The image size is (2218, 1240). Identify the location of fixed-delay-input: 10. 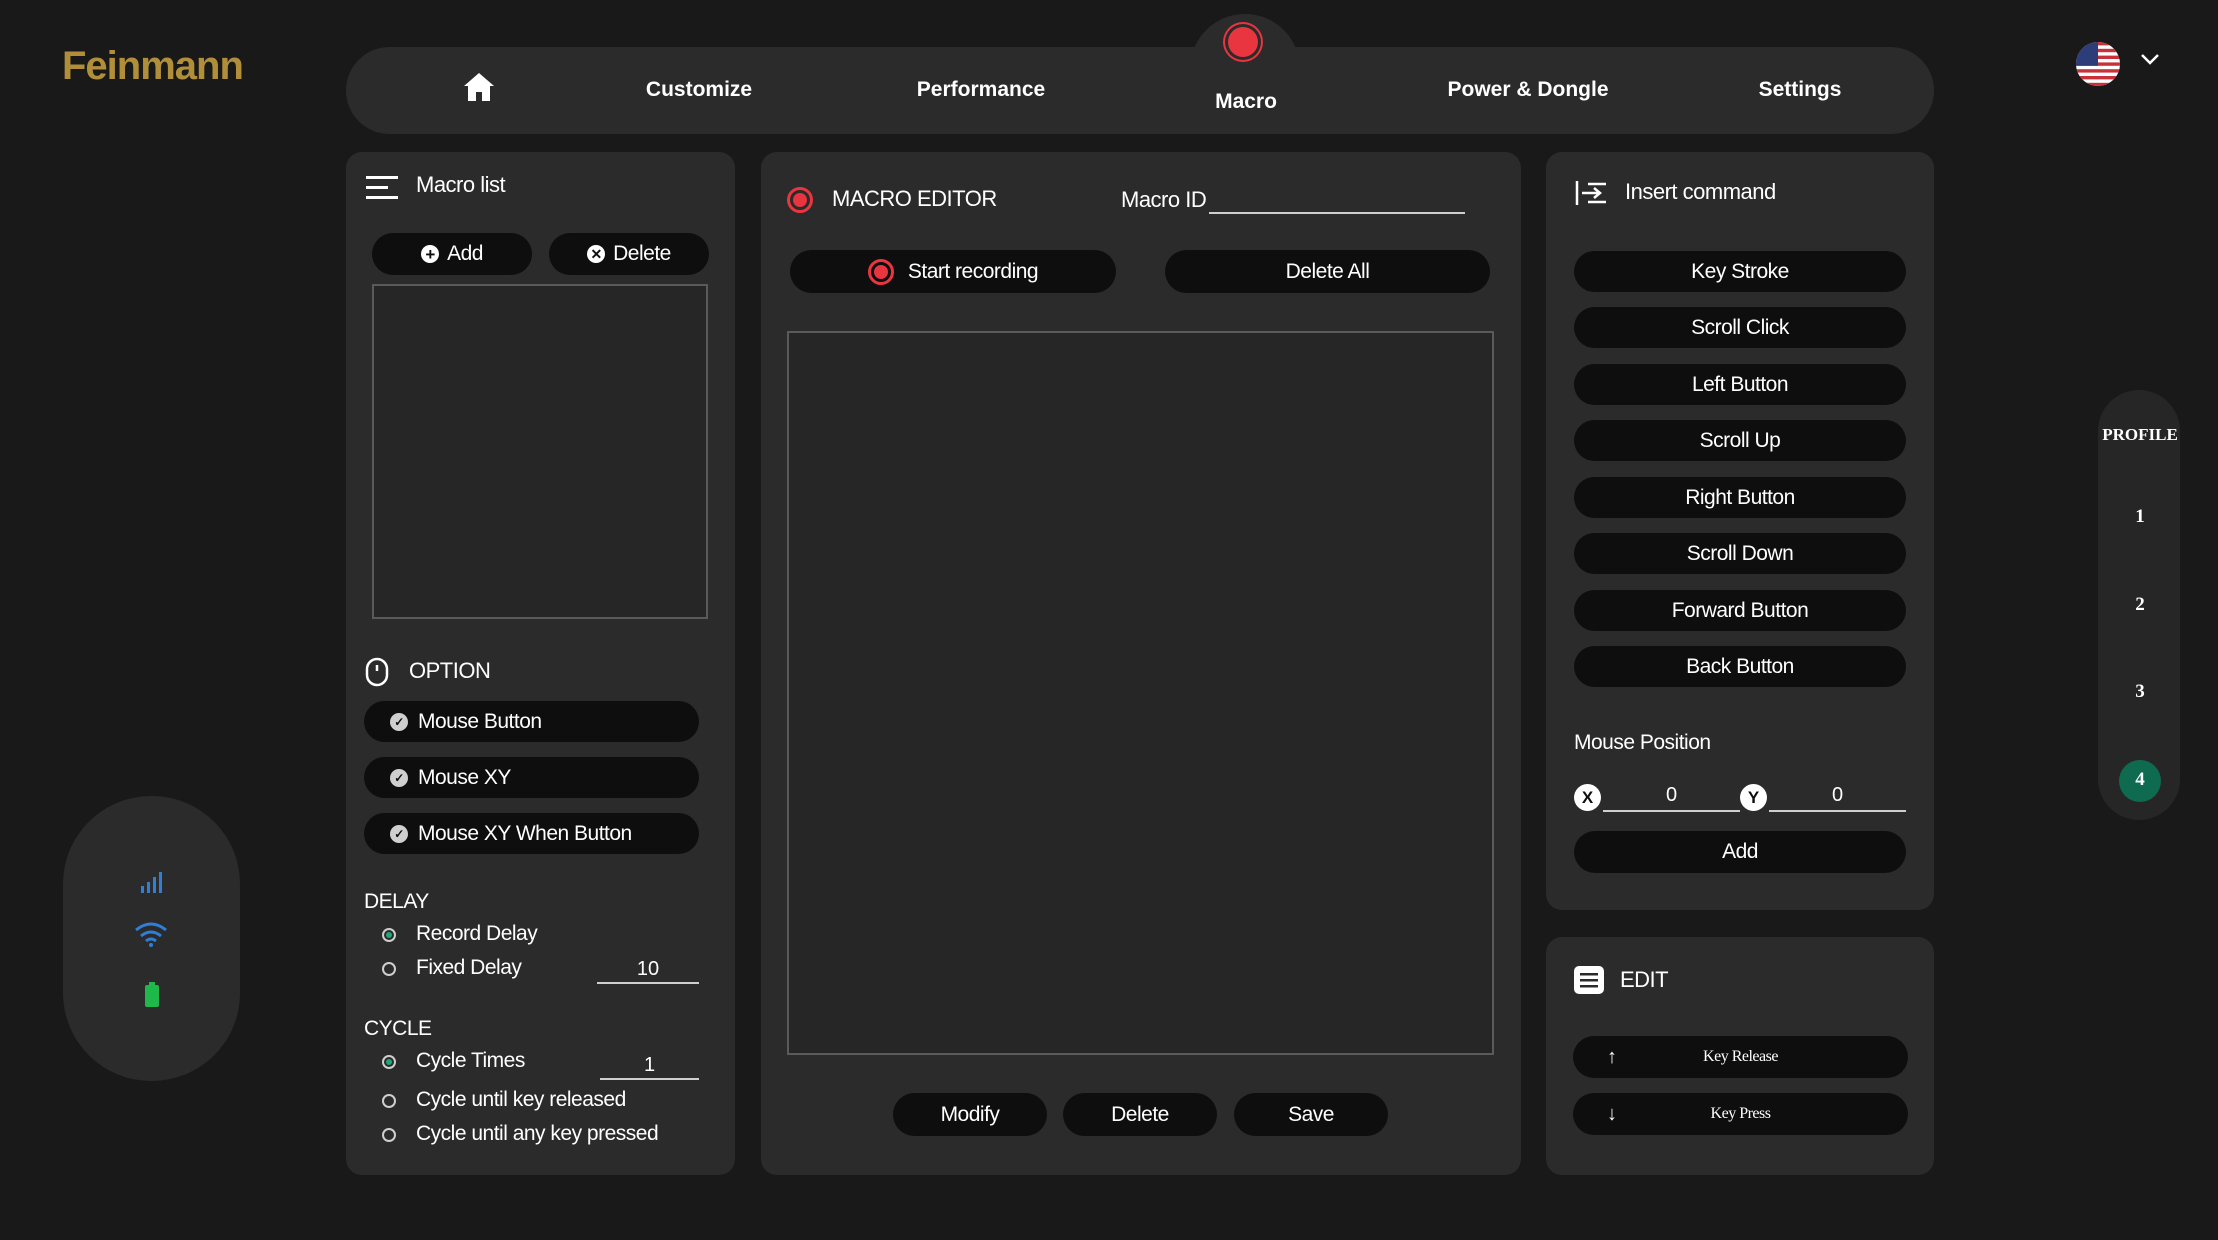
(648, 971).